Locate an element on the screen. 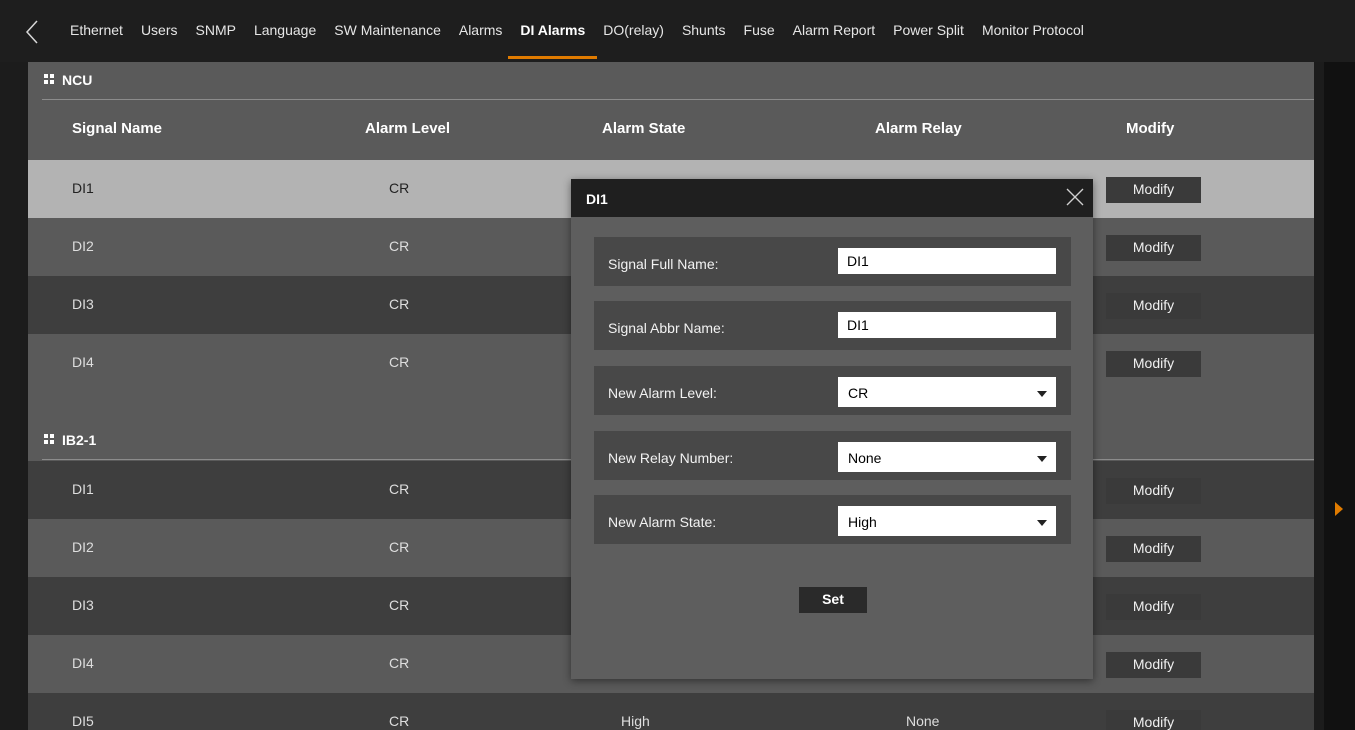 This screenshot has width=1355, height=730. new-alarm-state-row: New Alarm State: High is located at coordinates (832, 519).